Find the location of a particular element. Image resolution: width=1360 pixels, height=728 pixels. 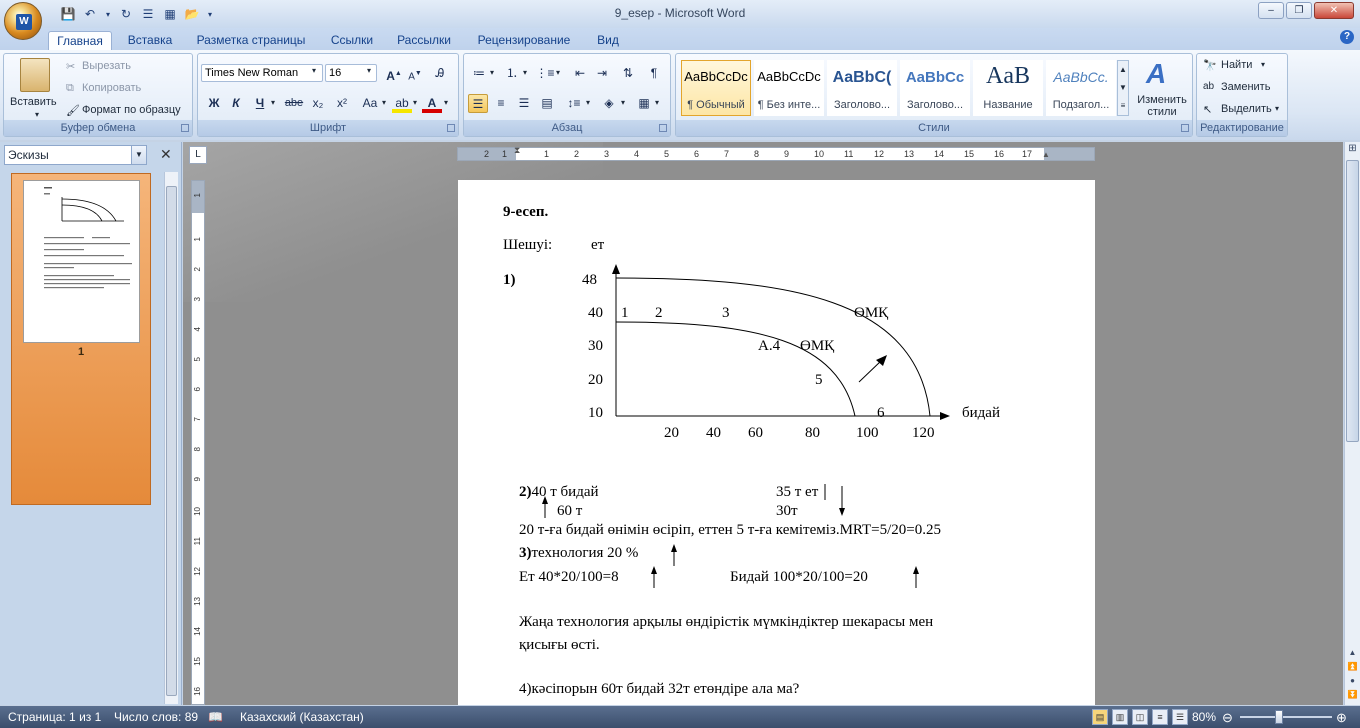

show-formatting-icon: ¶ is located at coordinates (654, 73).